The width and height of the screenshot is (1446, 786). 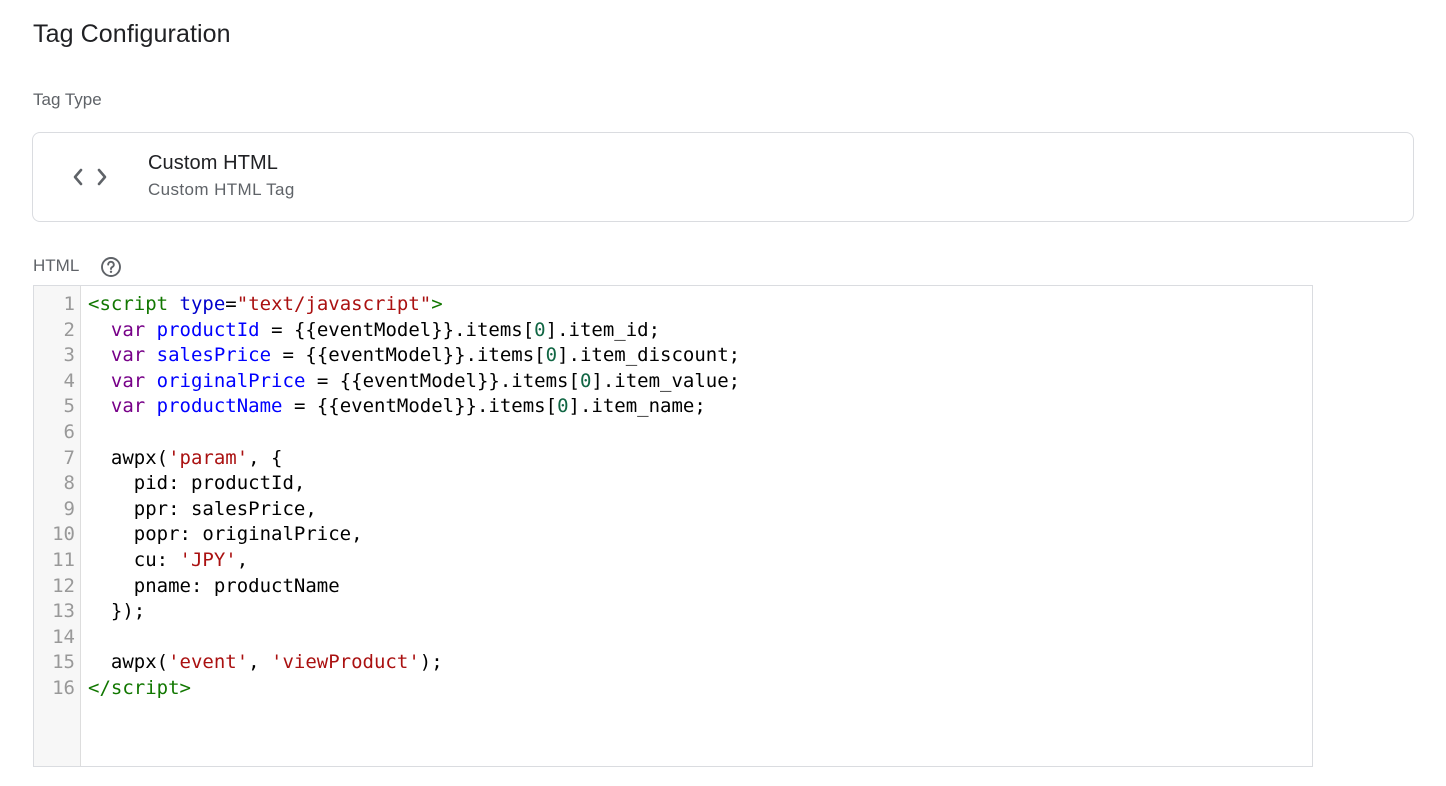 I want to click on html-field-label: HTML, so click(x=56, y=265).